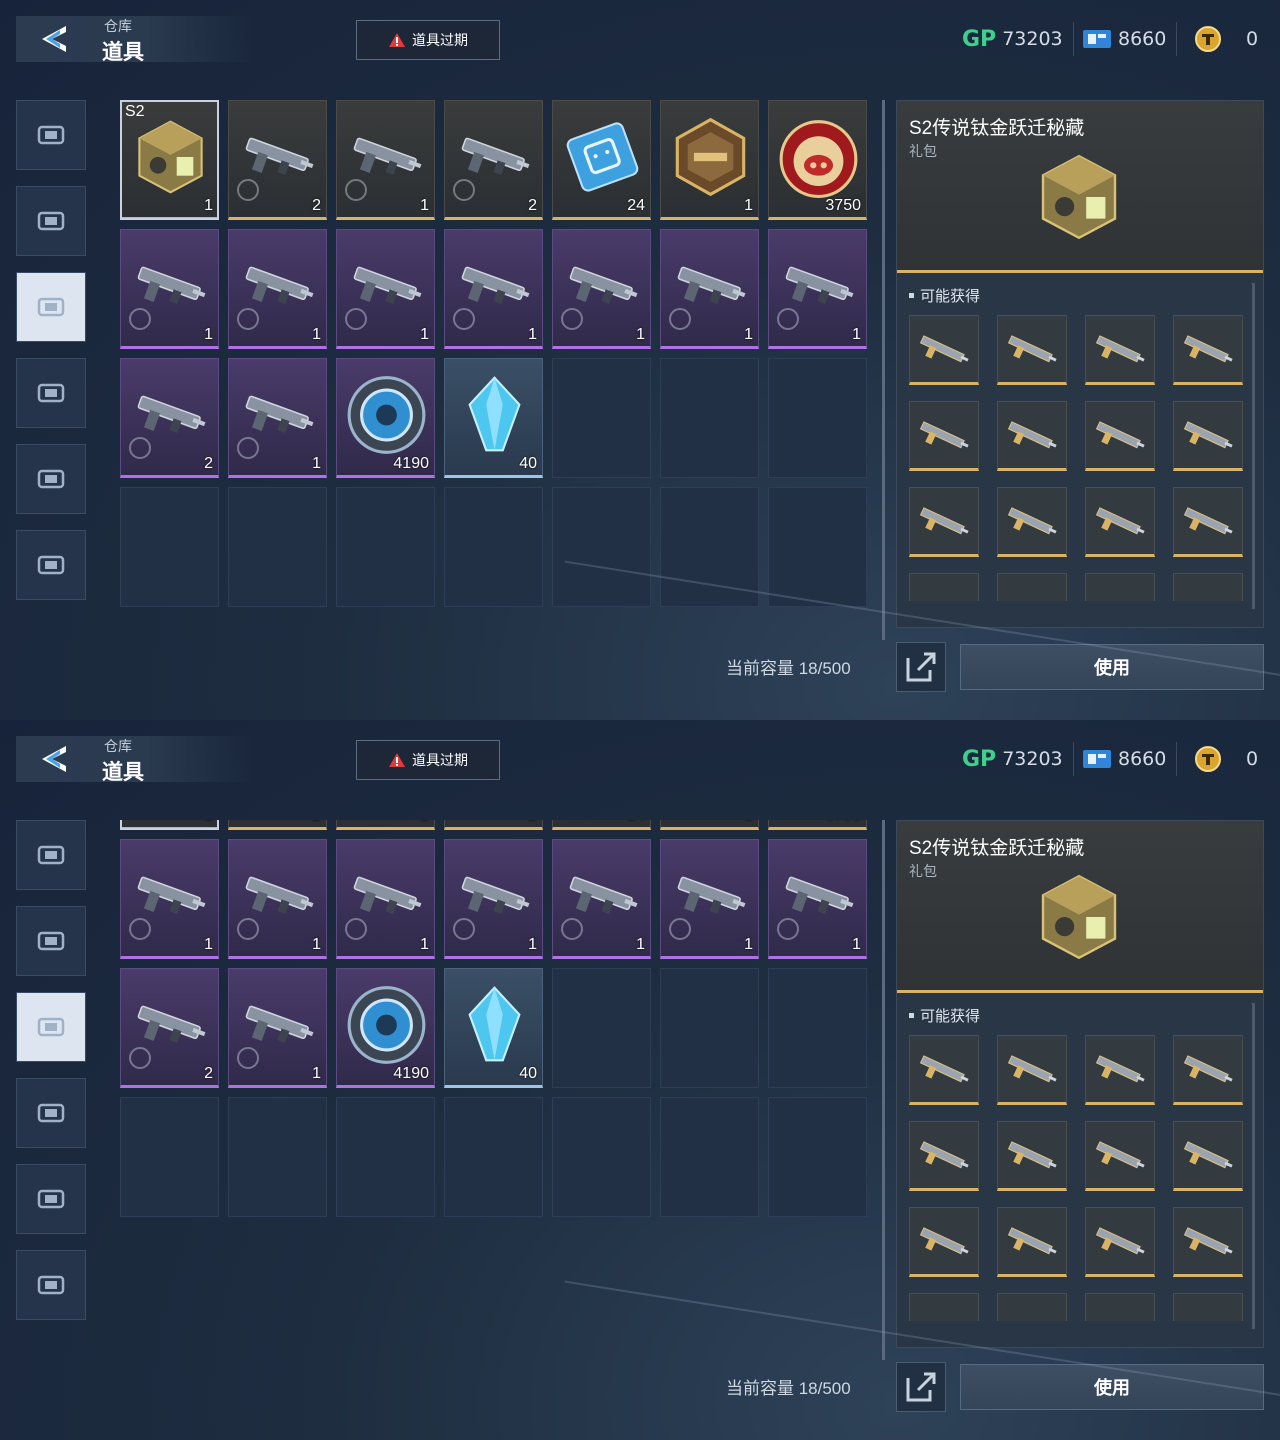 The width and height of the screenshot is (1280, 1440). Describe the element at coordinates (636, 822) in the screenshot. I see `item-count: 24` at that location.